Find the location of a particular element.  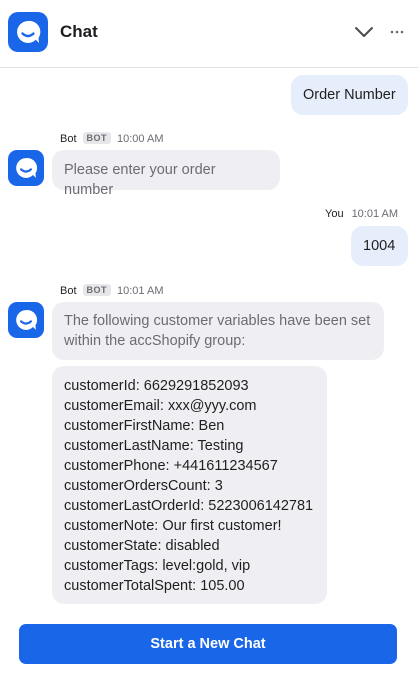

user-message-bubble: 1004 is located at coordinates (379, 246).